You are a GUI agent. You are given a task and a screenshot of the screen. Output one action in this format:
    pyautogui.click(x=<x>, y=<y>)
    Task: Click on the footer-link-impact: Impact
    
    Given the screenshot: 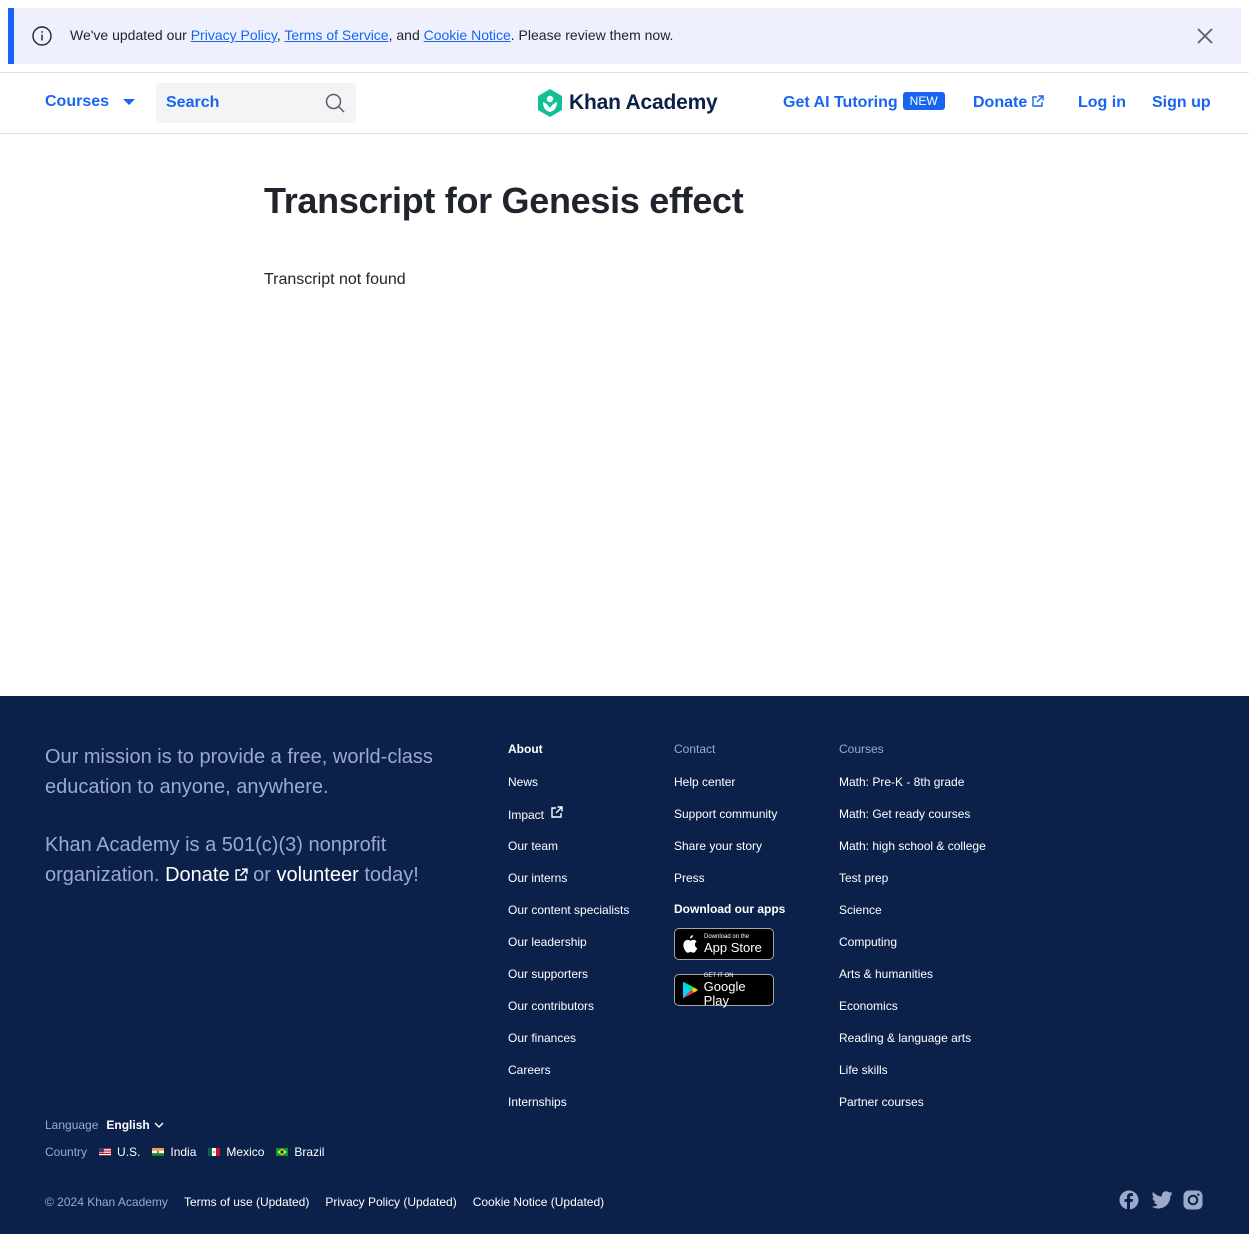 What is the action you would take?
    pyautogui.click(x=568, y=822)
    